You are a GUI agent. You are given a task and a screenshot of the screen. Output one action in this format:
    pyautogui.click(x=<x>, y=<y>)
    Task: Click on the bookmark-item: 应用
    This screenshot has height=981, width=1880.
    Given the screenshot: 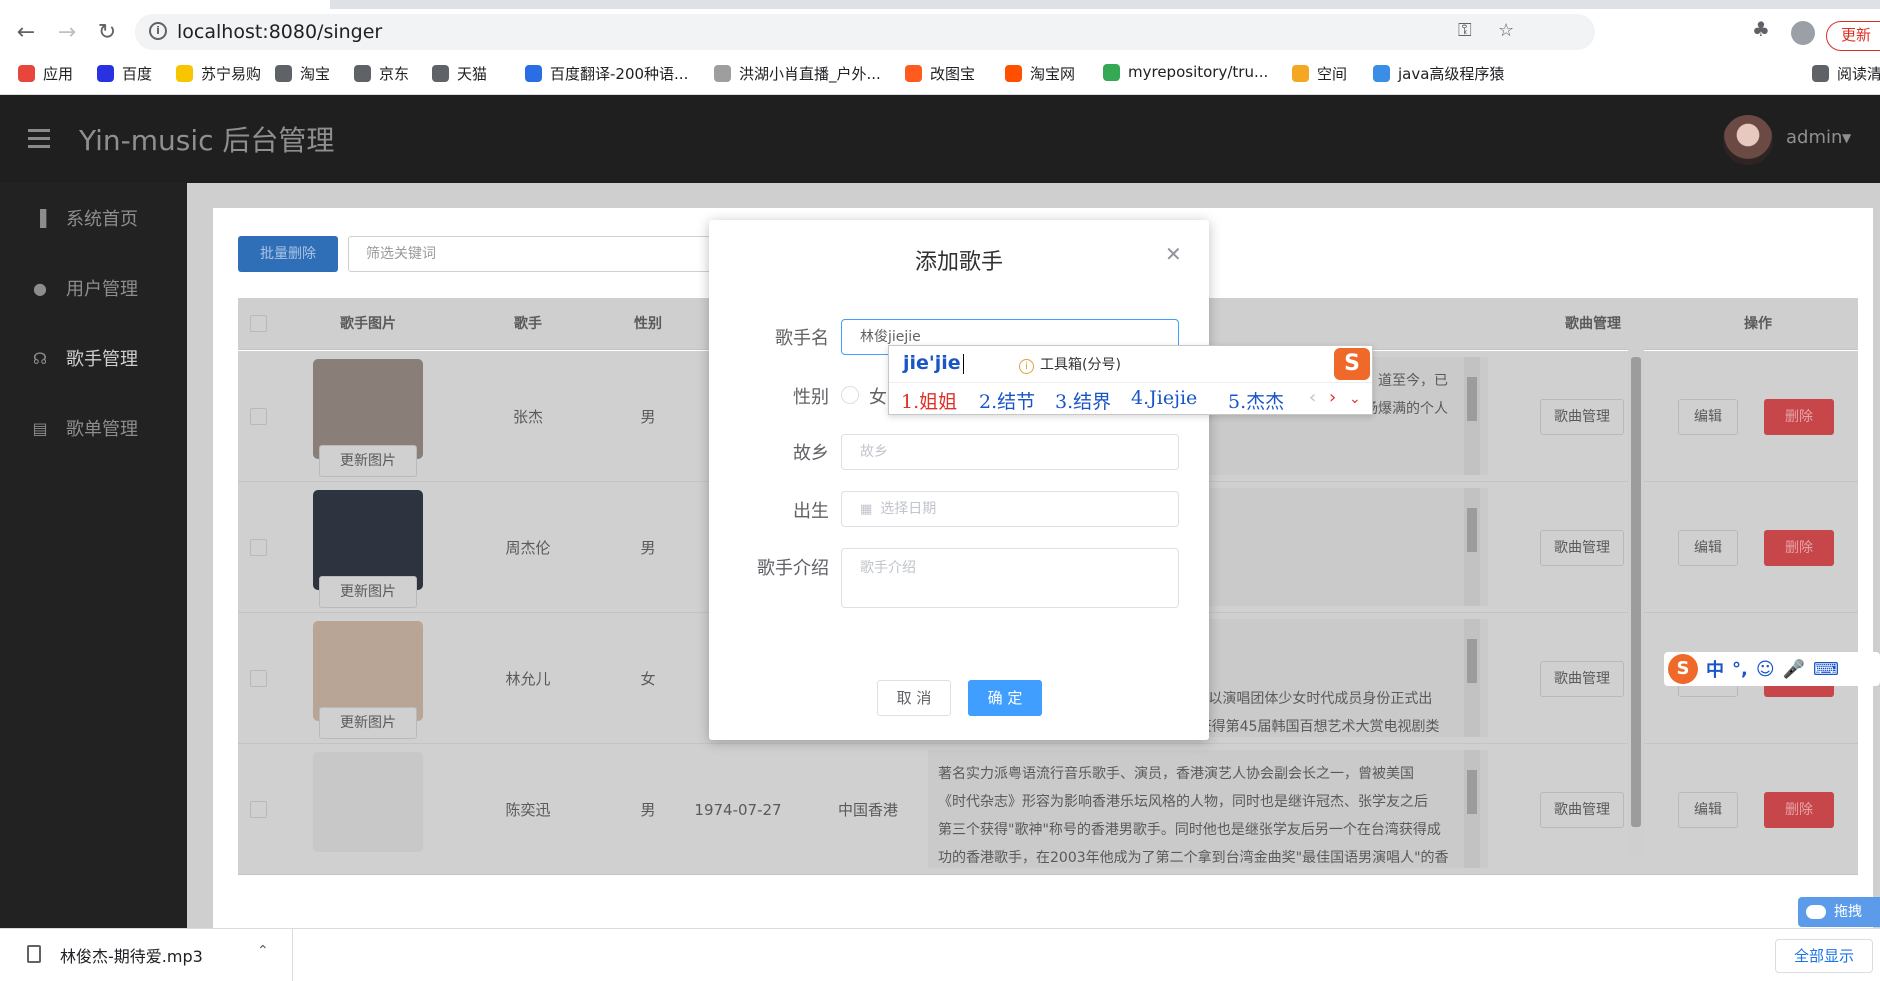 What is the action you would take?
    pyautogui.click(x=45, y=73)
    